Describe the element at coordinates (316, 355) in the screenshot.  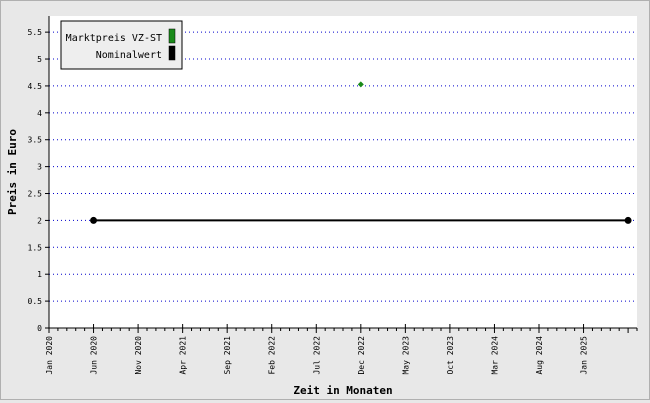
I see `x-tick-label: Jul 2022` at that location.